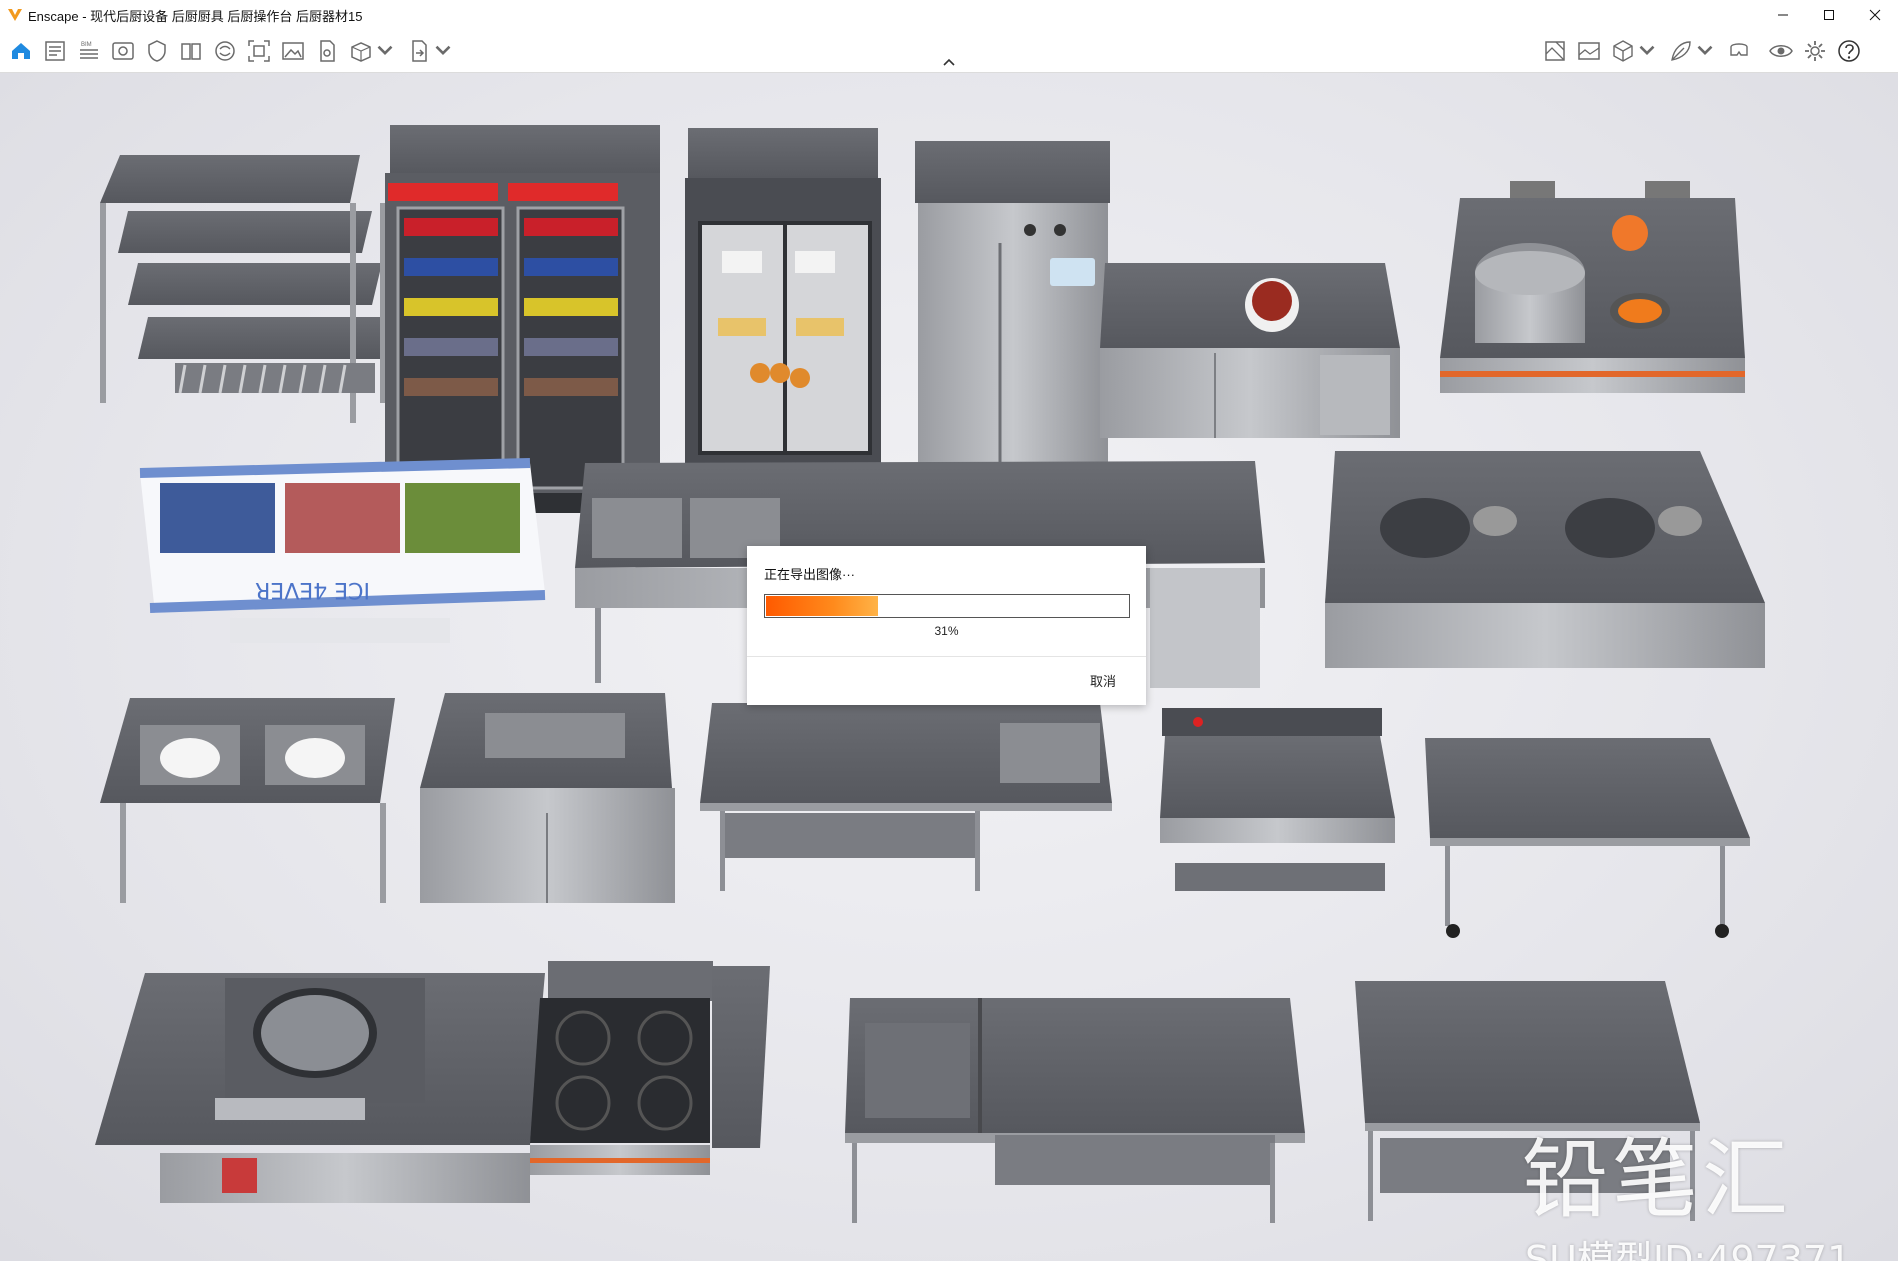 Image resolution: width=1898 pixels, height=1261 pixels. I want to click on double-wok-range, so click(1545, 559).